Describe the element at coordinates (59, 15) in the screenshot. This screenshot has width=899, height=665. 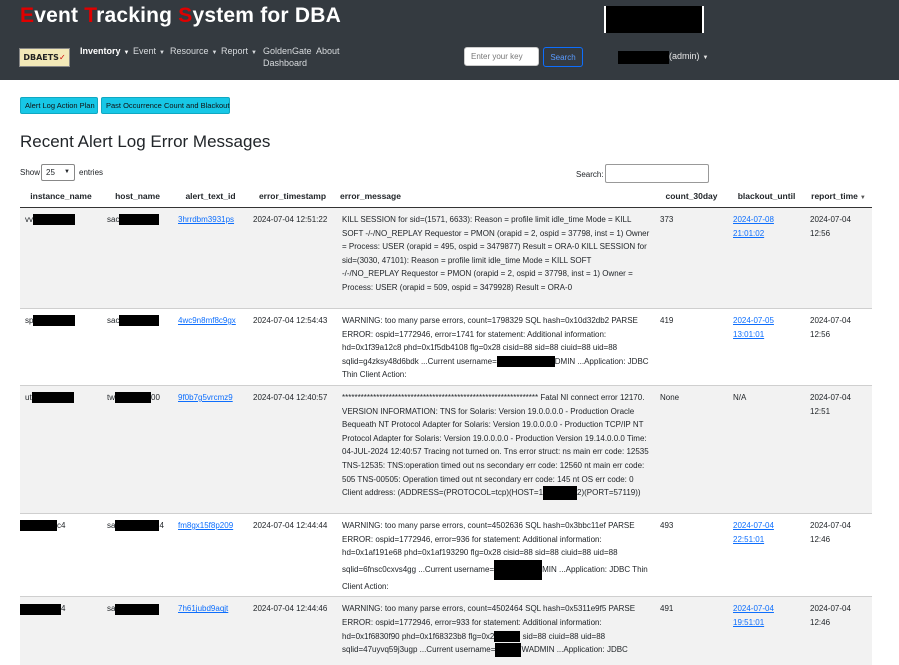
I see `title-word-vent: vent` at that location.